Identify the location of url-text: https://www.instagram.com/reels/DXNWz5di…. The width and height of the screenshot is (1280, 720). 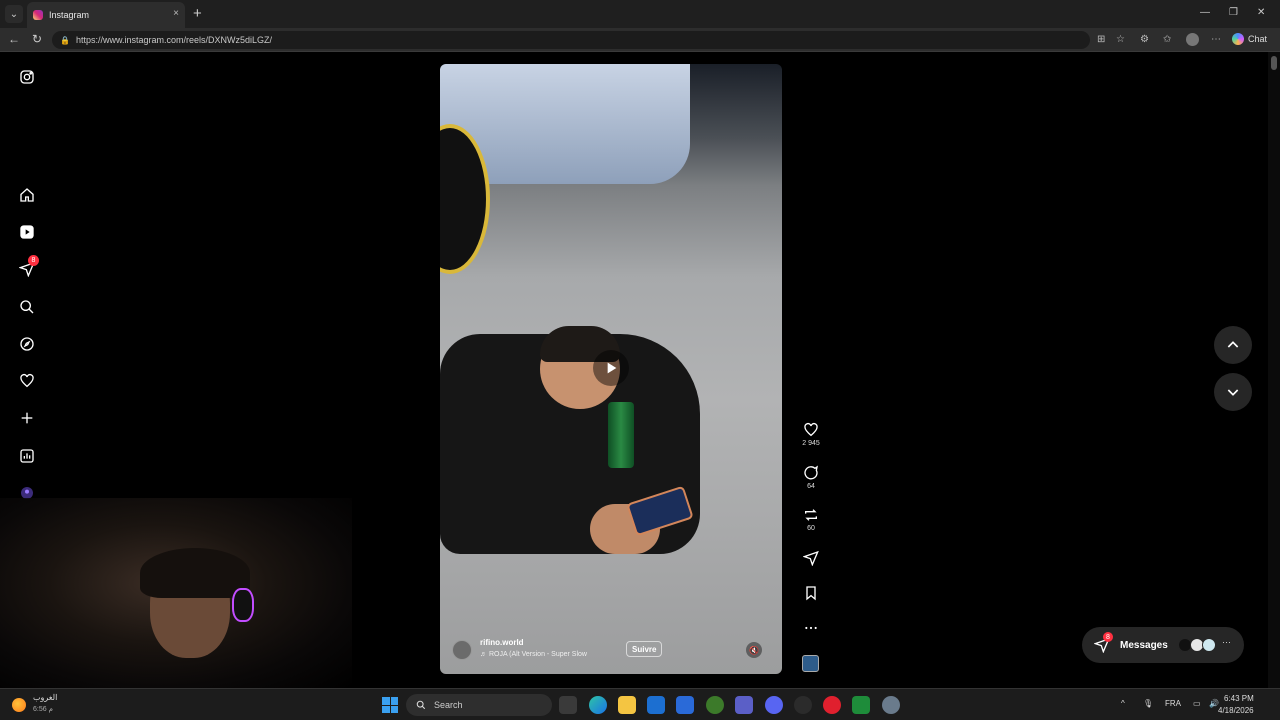
(174, 40).